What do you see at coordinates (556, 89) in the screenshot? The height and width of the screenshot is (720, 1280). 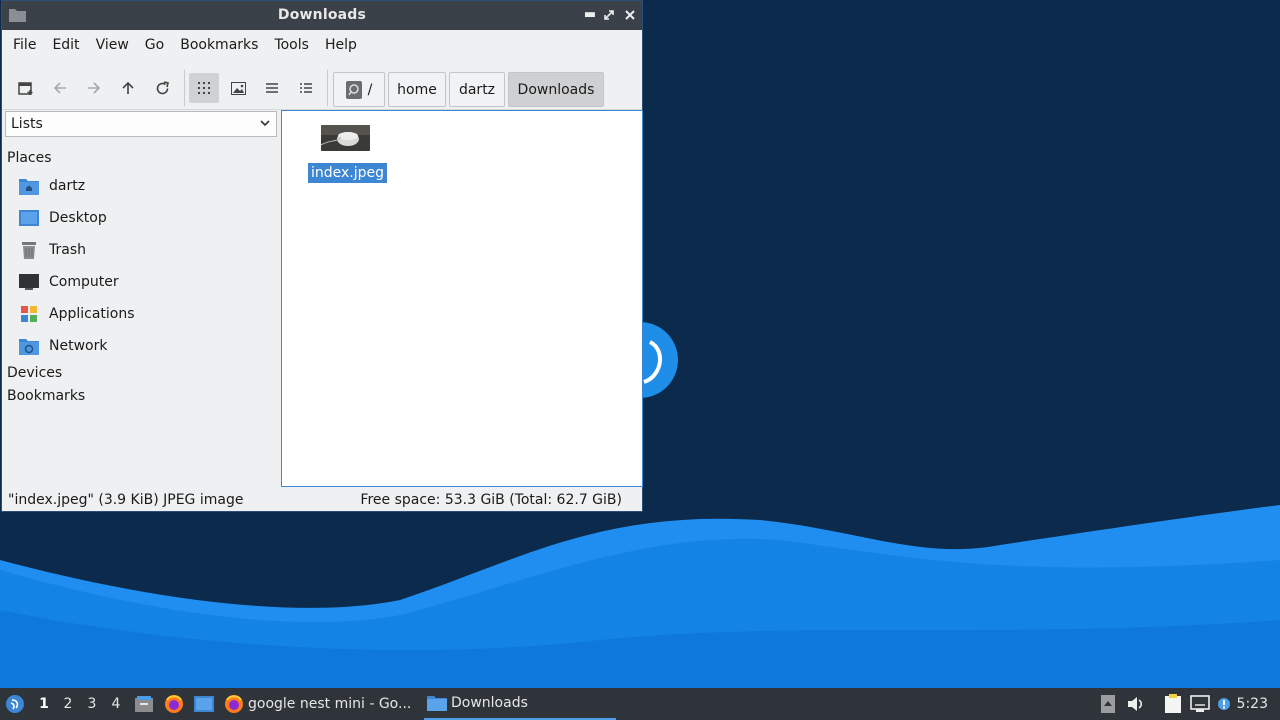 I see `breadcrumb-downloads: Downloads` at bounding box center [556, 89].